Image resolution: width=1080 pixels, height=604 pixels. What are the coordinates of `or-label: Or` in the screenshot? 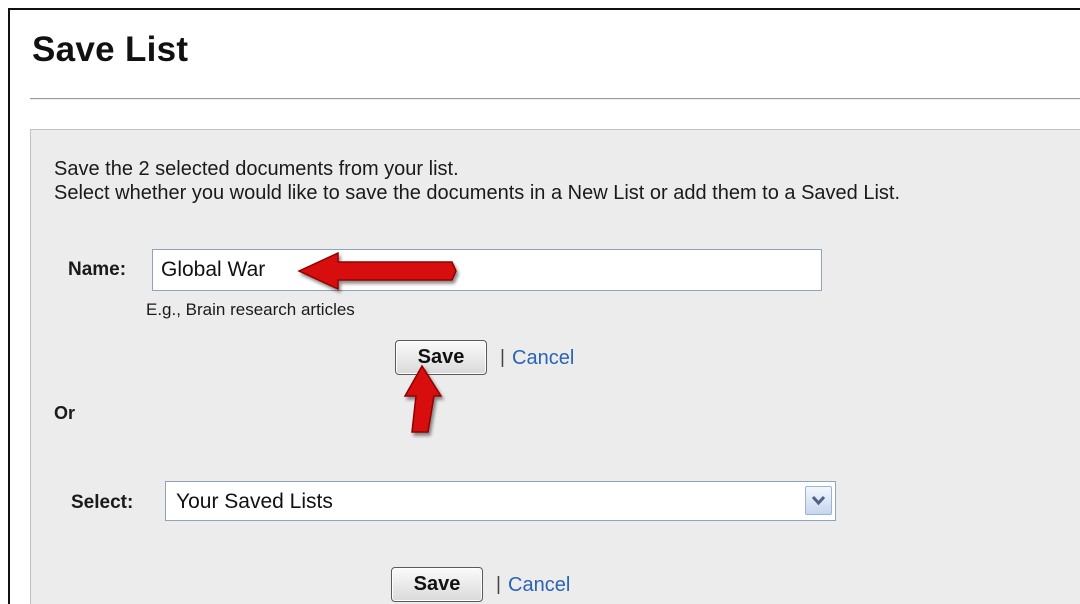 It's located at (65, 413).